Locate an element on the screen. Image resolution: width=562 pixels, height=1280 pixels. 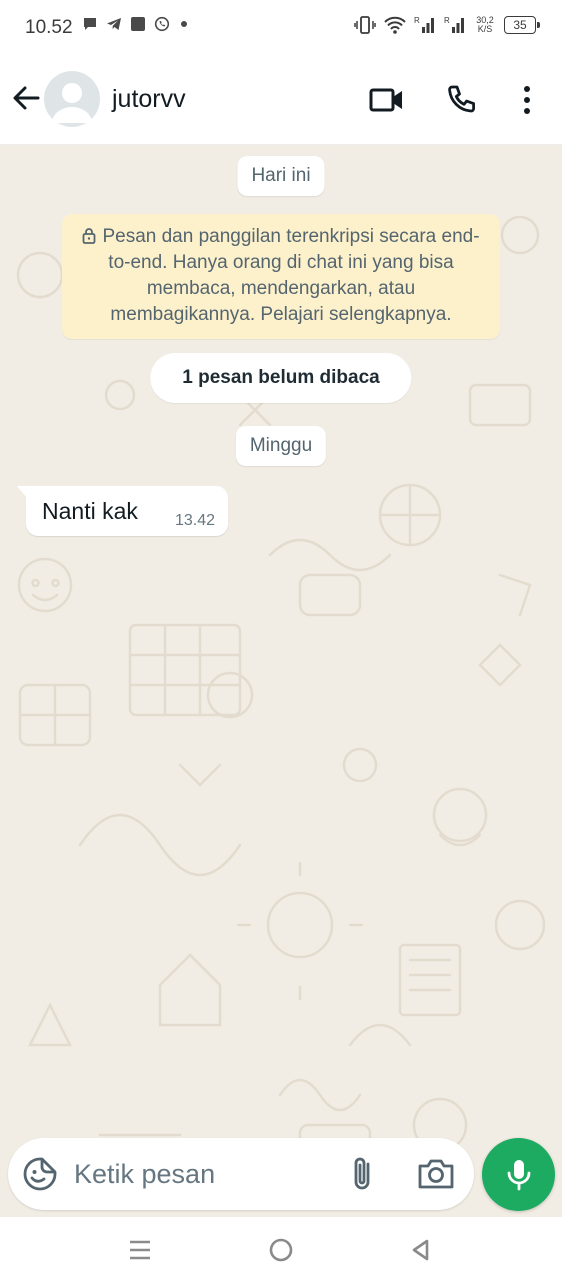
more-options-button is located at coordinates (527, 100).